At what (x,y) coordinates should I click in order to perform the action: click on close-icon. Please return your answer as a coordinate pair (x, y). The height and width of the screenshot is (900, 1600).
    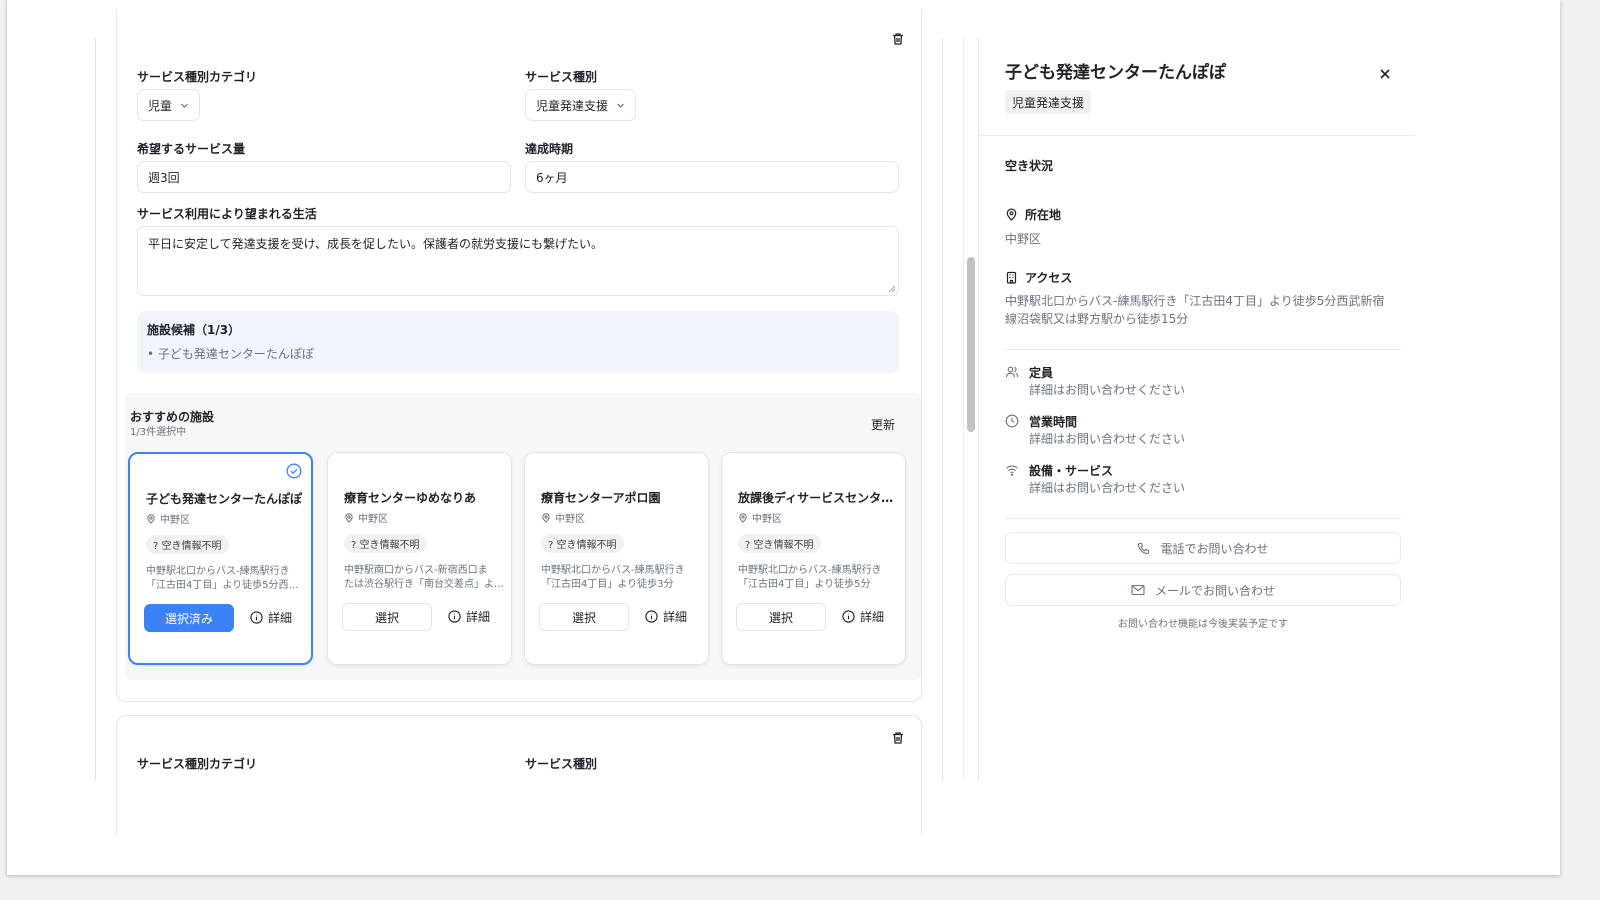
    Looking at the image, I should click on (1385, 74).